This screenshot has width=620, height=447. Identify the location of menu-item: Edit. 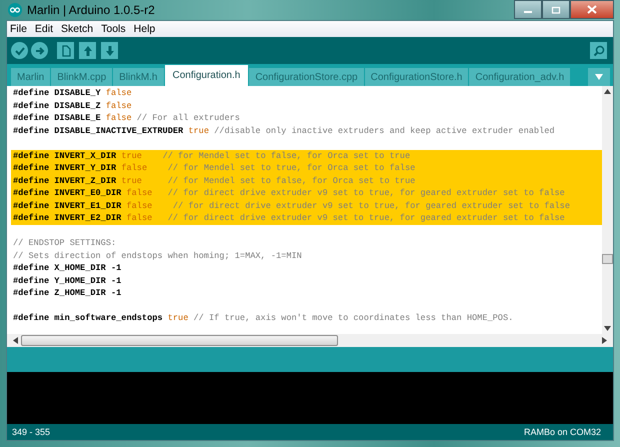
(44, 29).